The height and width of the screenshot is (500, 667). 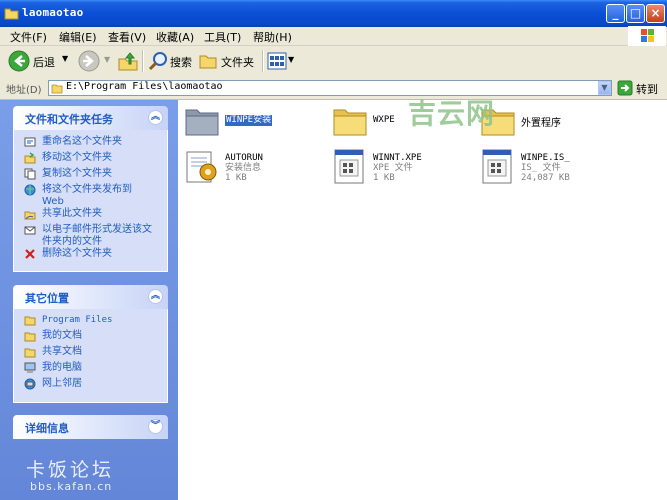 I want to click on minimize-button: _, so click(x=615, y=13).